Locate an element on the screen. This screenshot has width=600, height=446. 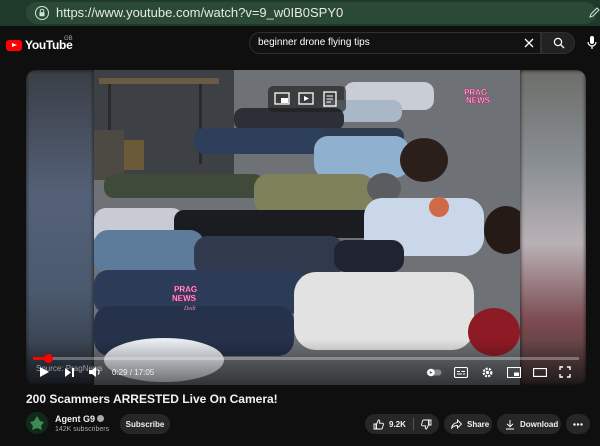
notes-icon is located at coordinates (330, 99).